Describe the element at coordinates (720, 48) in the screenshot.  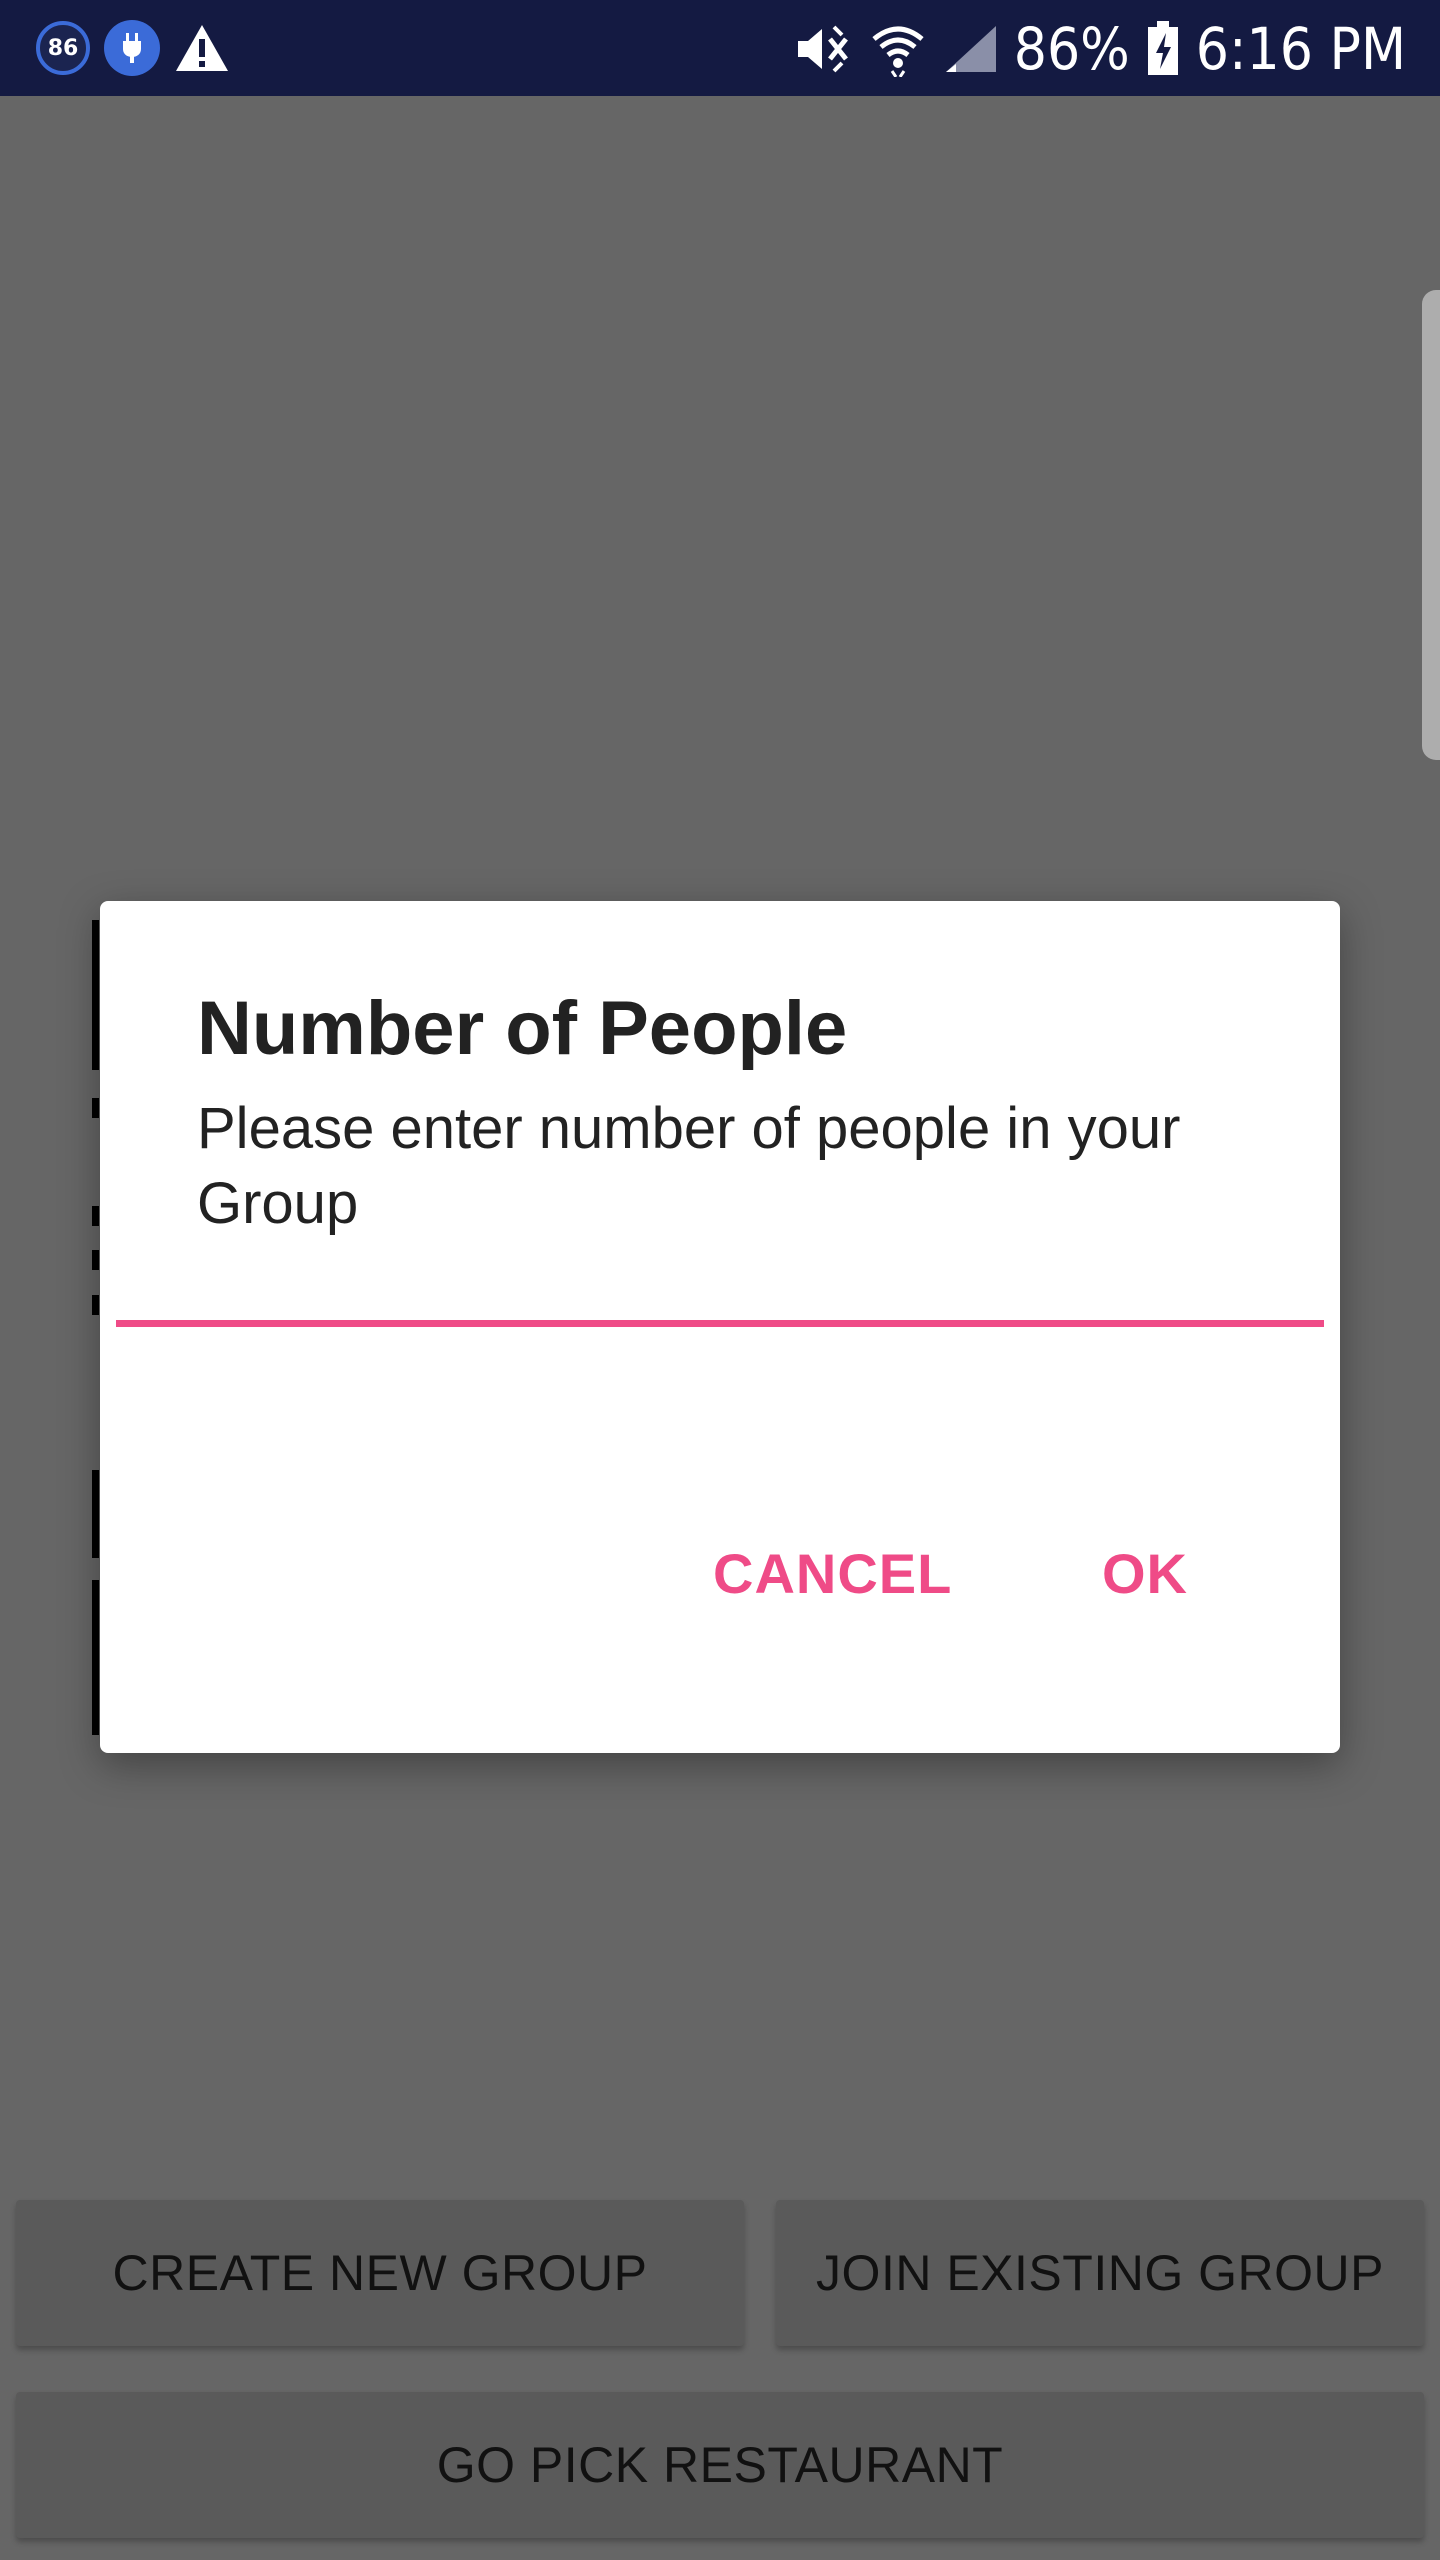
I see `status-bar: 86 86% 6:16 PM` at that location.